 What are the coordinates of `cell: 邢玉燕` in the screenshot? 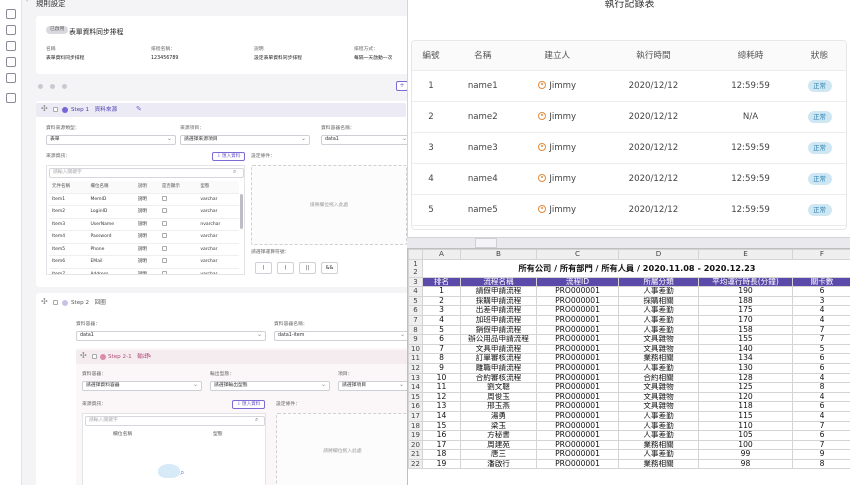 It's located at (498, 406).